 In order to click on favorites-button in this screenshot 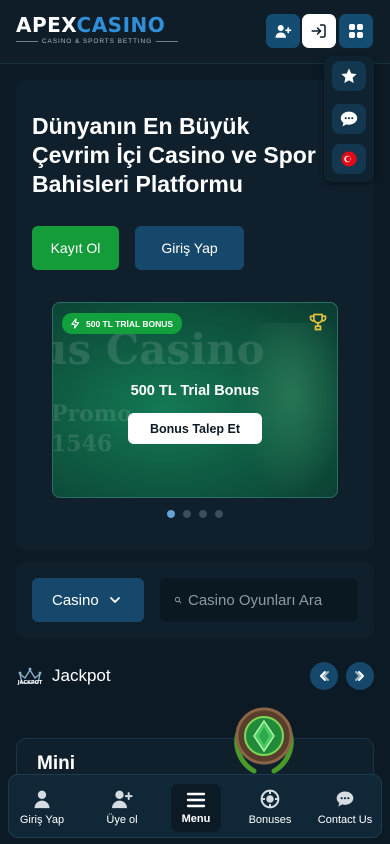, I will do `click(349, 76)`.